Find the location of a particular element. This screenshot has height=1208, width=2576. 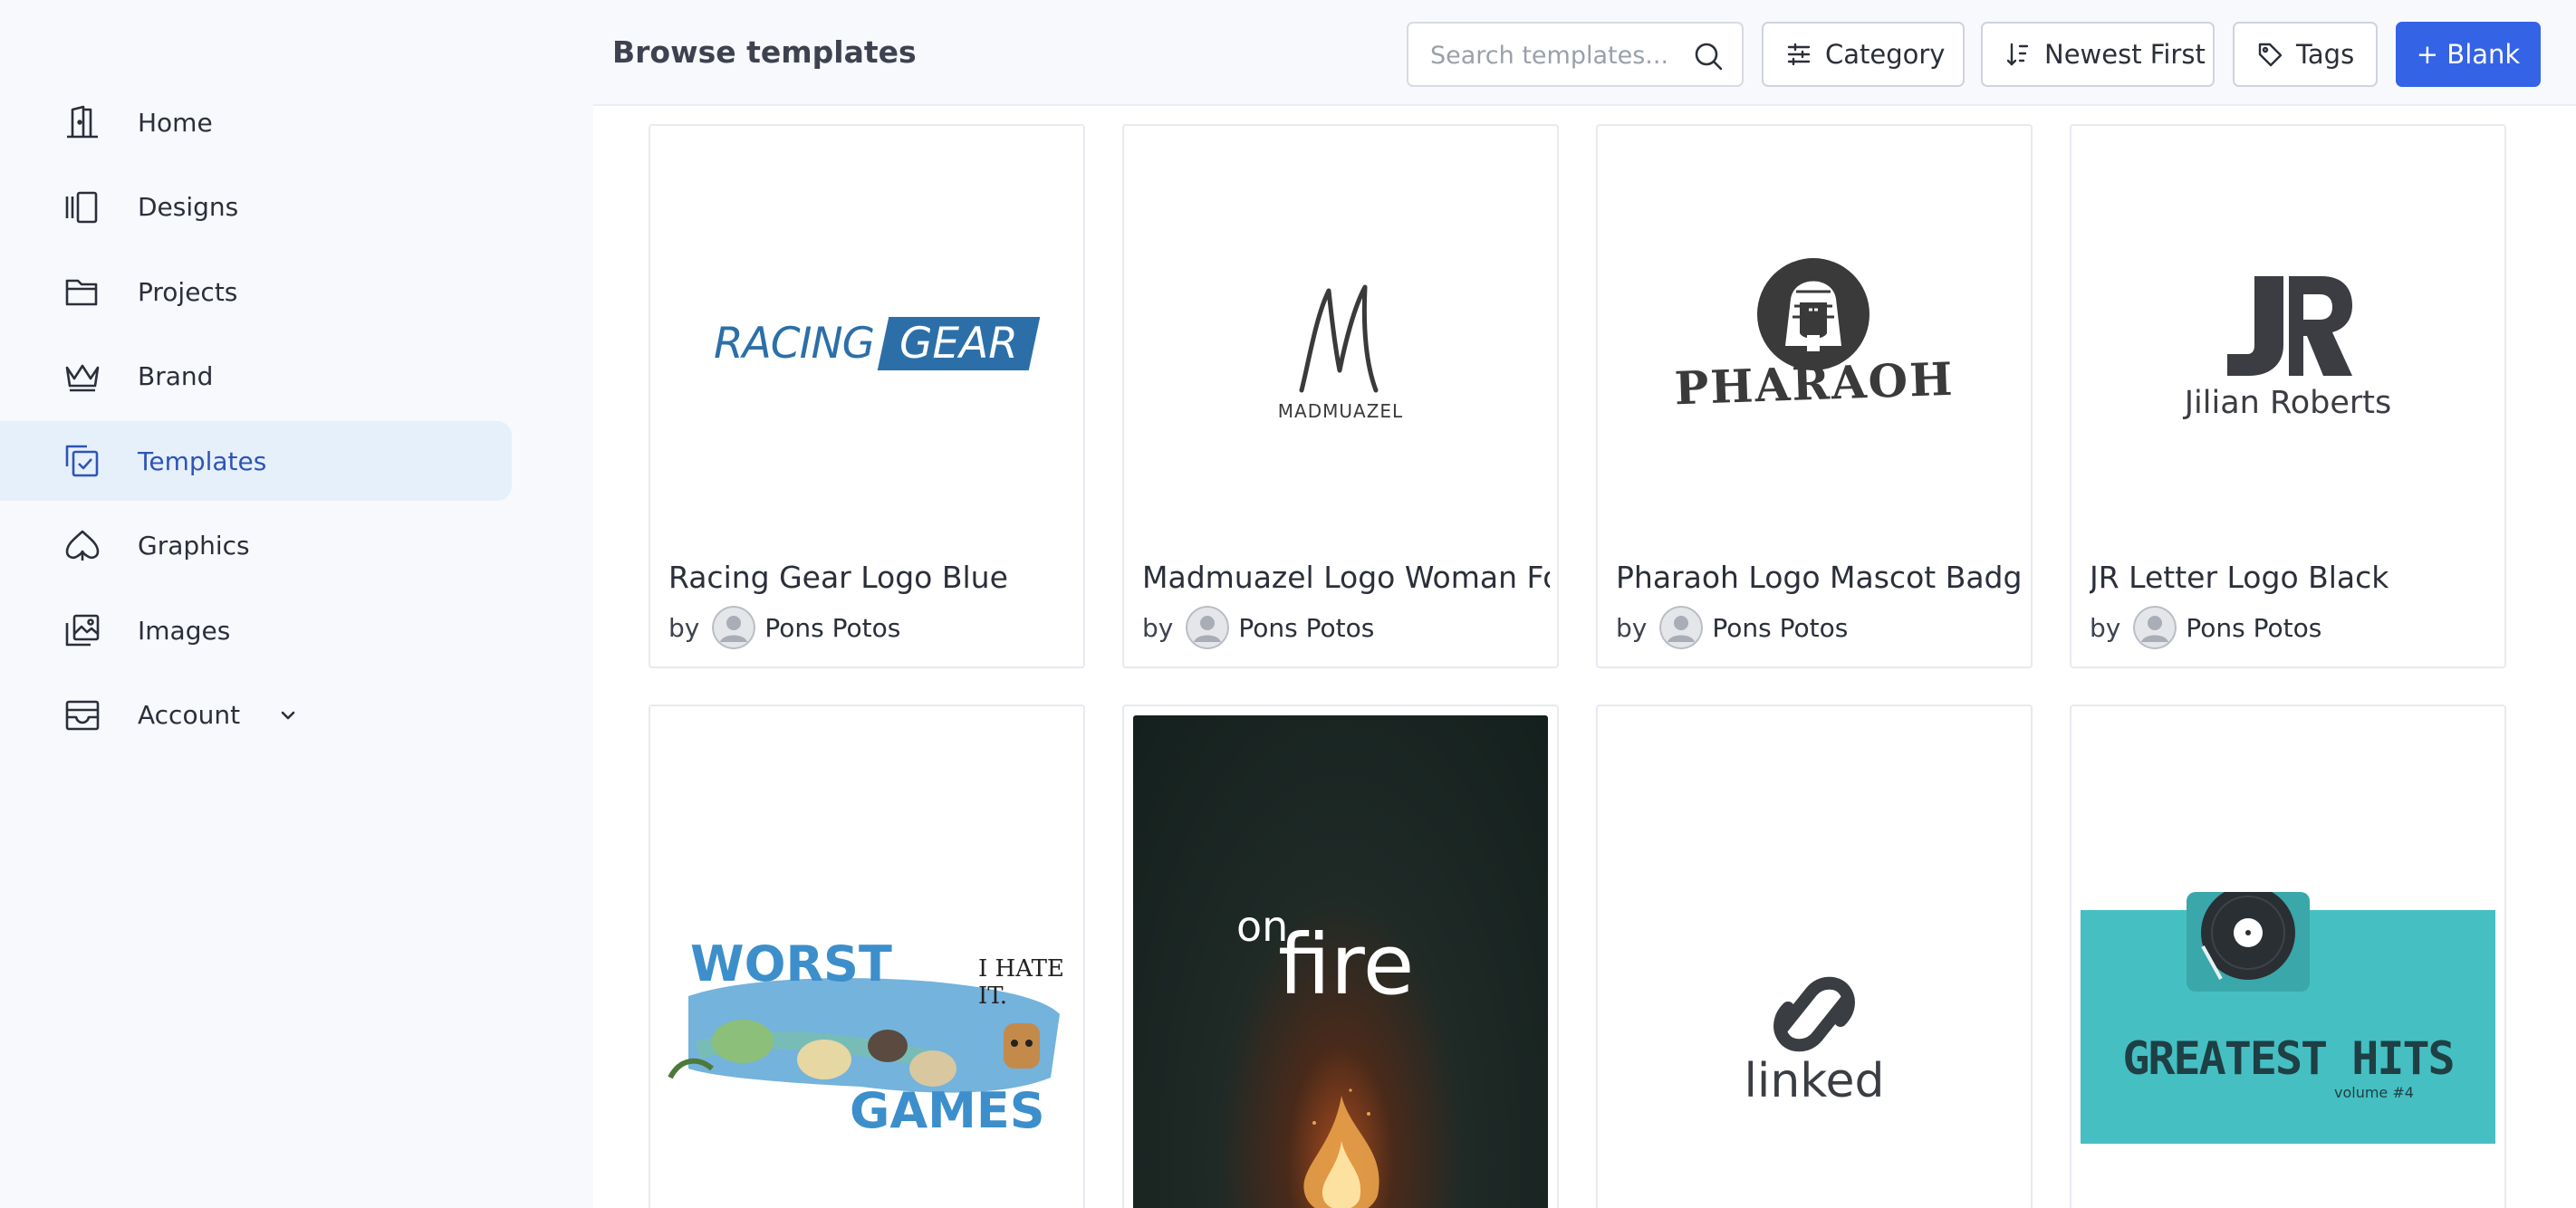

logo-text: RACING is located at coordinates (794, 344).